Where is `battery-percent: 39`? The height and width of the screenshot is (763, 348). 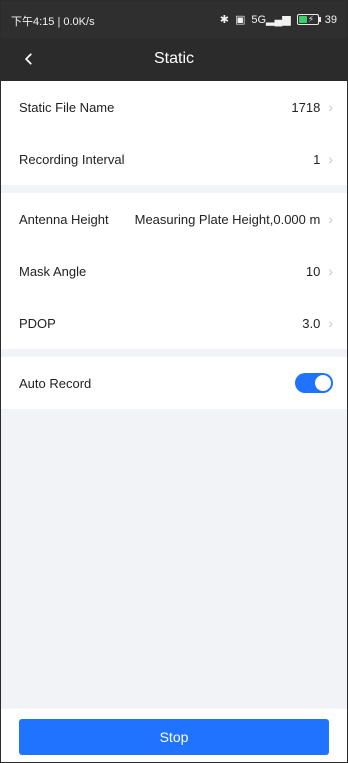
battery-percent: 39 is located at coordinates (330, 19).